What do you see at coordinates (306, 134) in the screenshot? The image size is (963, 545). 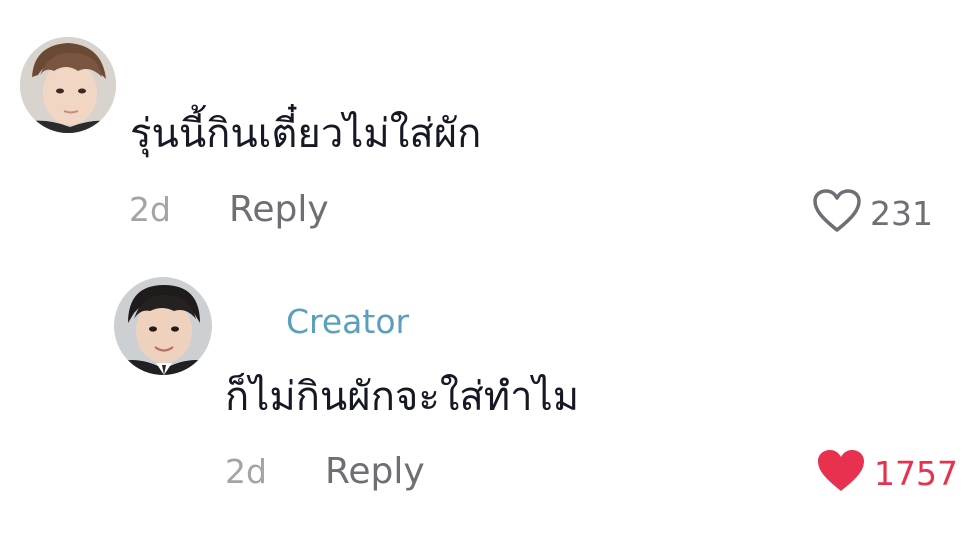 I see `comment-text: รุ่นนี้กินเตี๋ยวไม่ใส่ผัก` at bounding box center [306, 134].